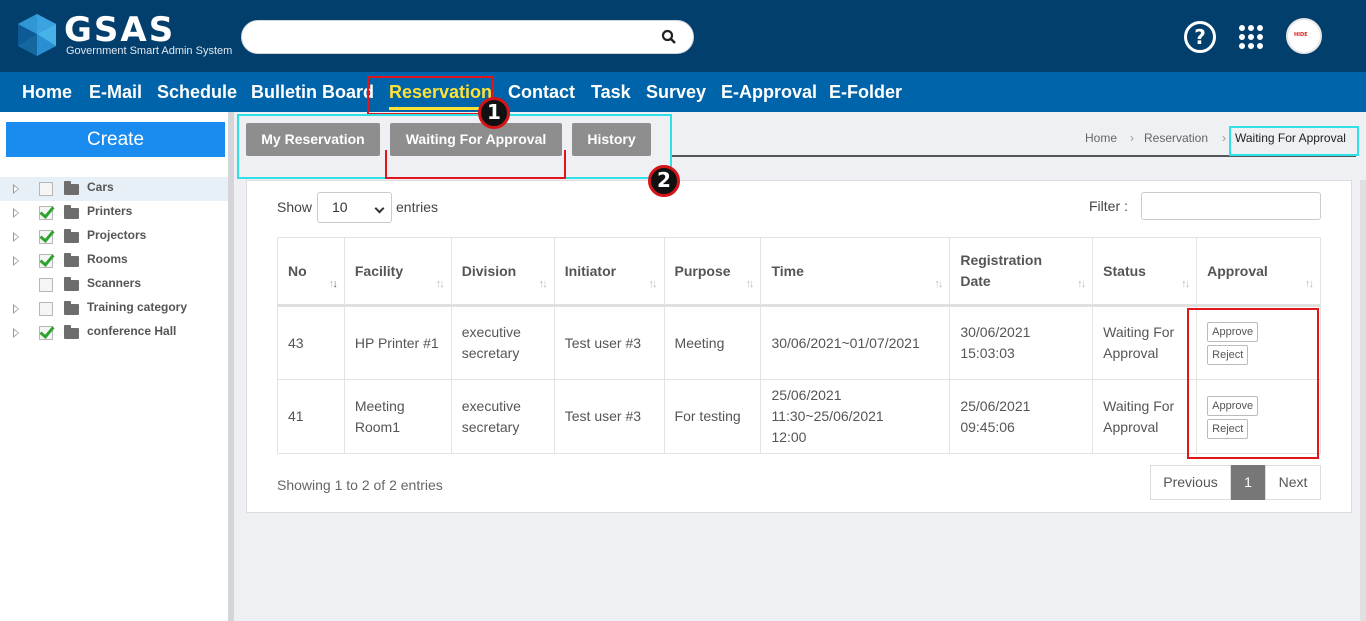 This screenshot has width=1366, height=621. Describe the element at coordinates (1021, 272) in the screenshot. I see `column-header-registration-date: Registration Date ↑↓` at that location.